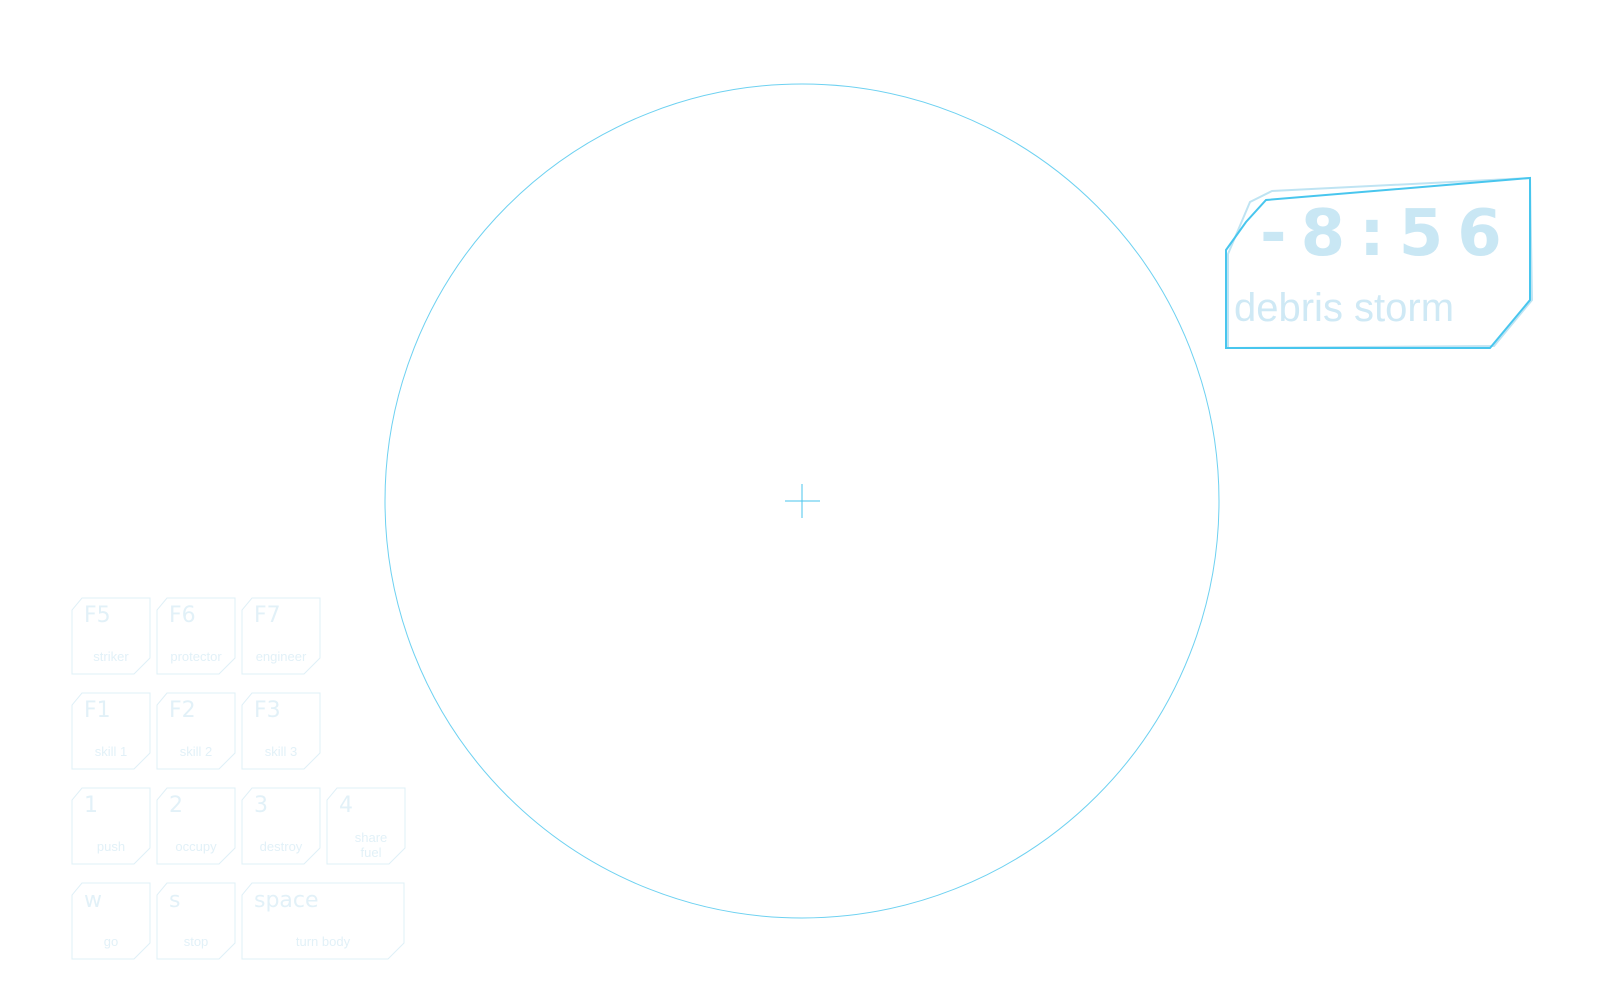  Describe the element at coordinates (1344, 308) in the screenshot. I see `event-name: debris storm` at that location.